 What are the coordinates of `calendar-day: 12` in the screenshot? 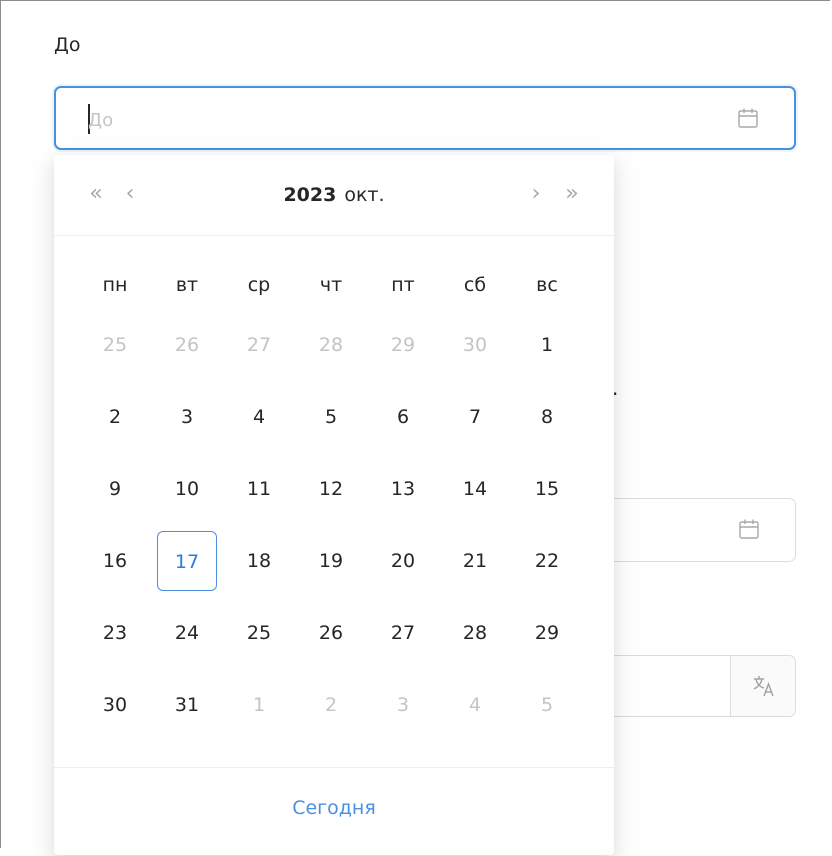 It's located at (331, 489).